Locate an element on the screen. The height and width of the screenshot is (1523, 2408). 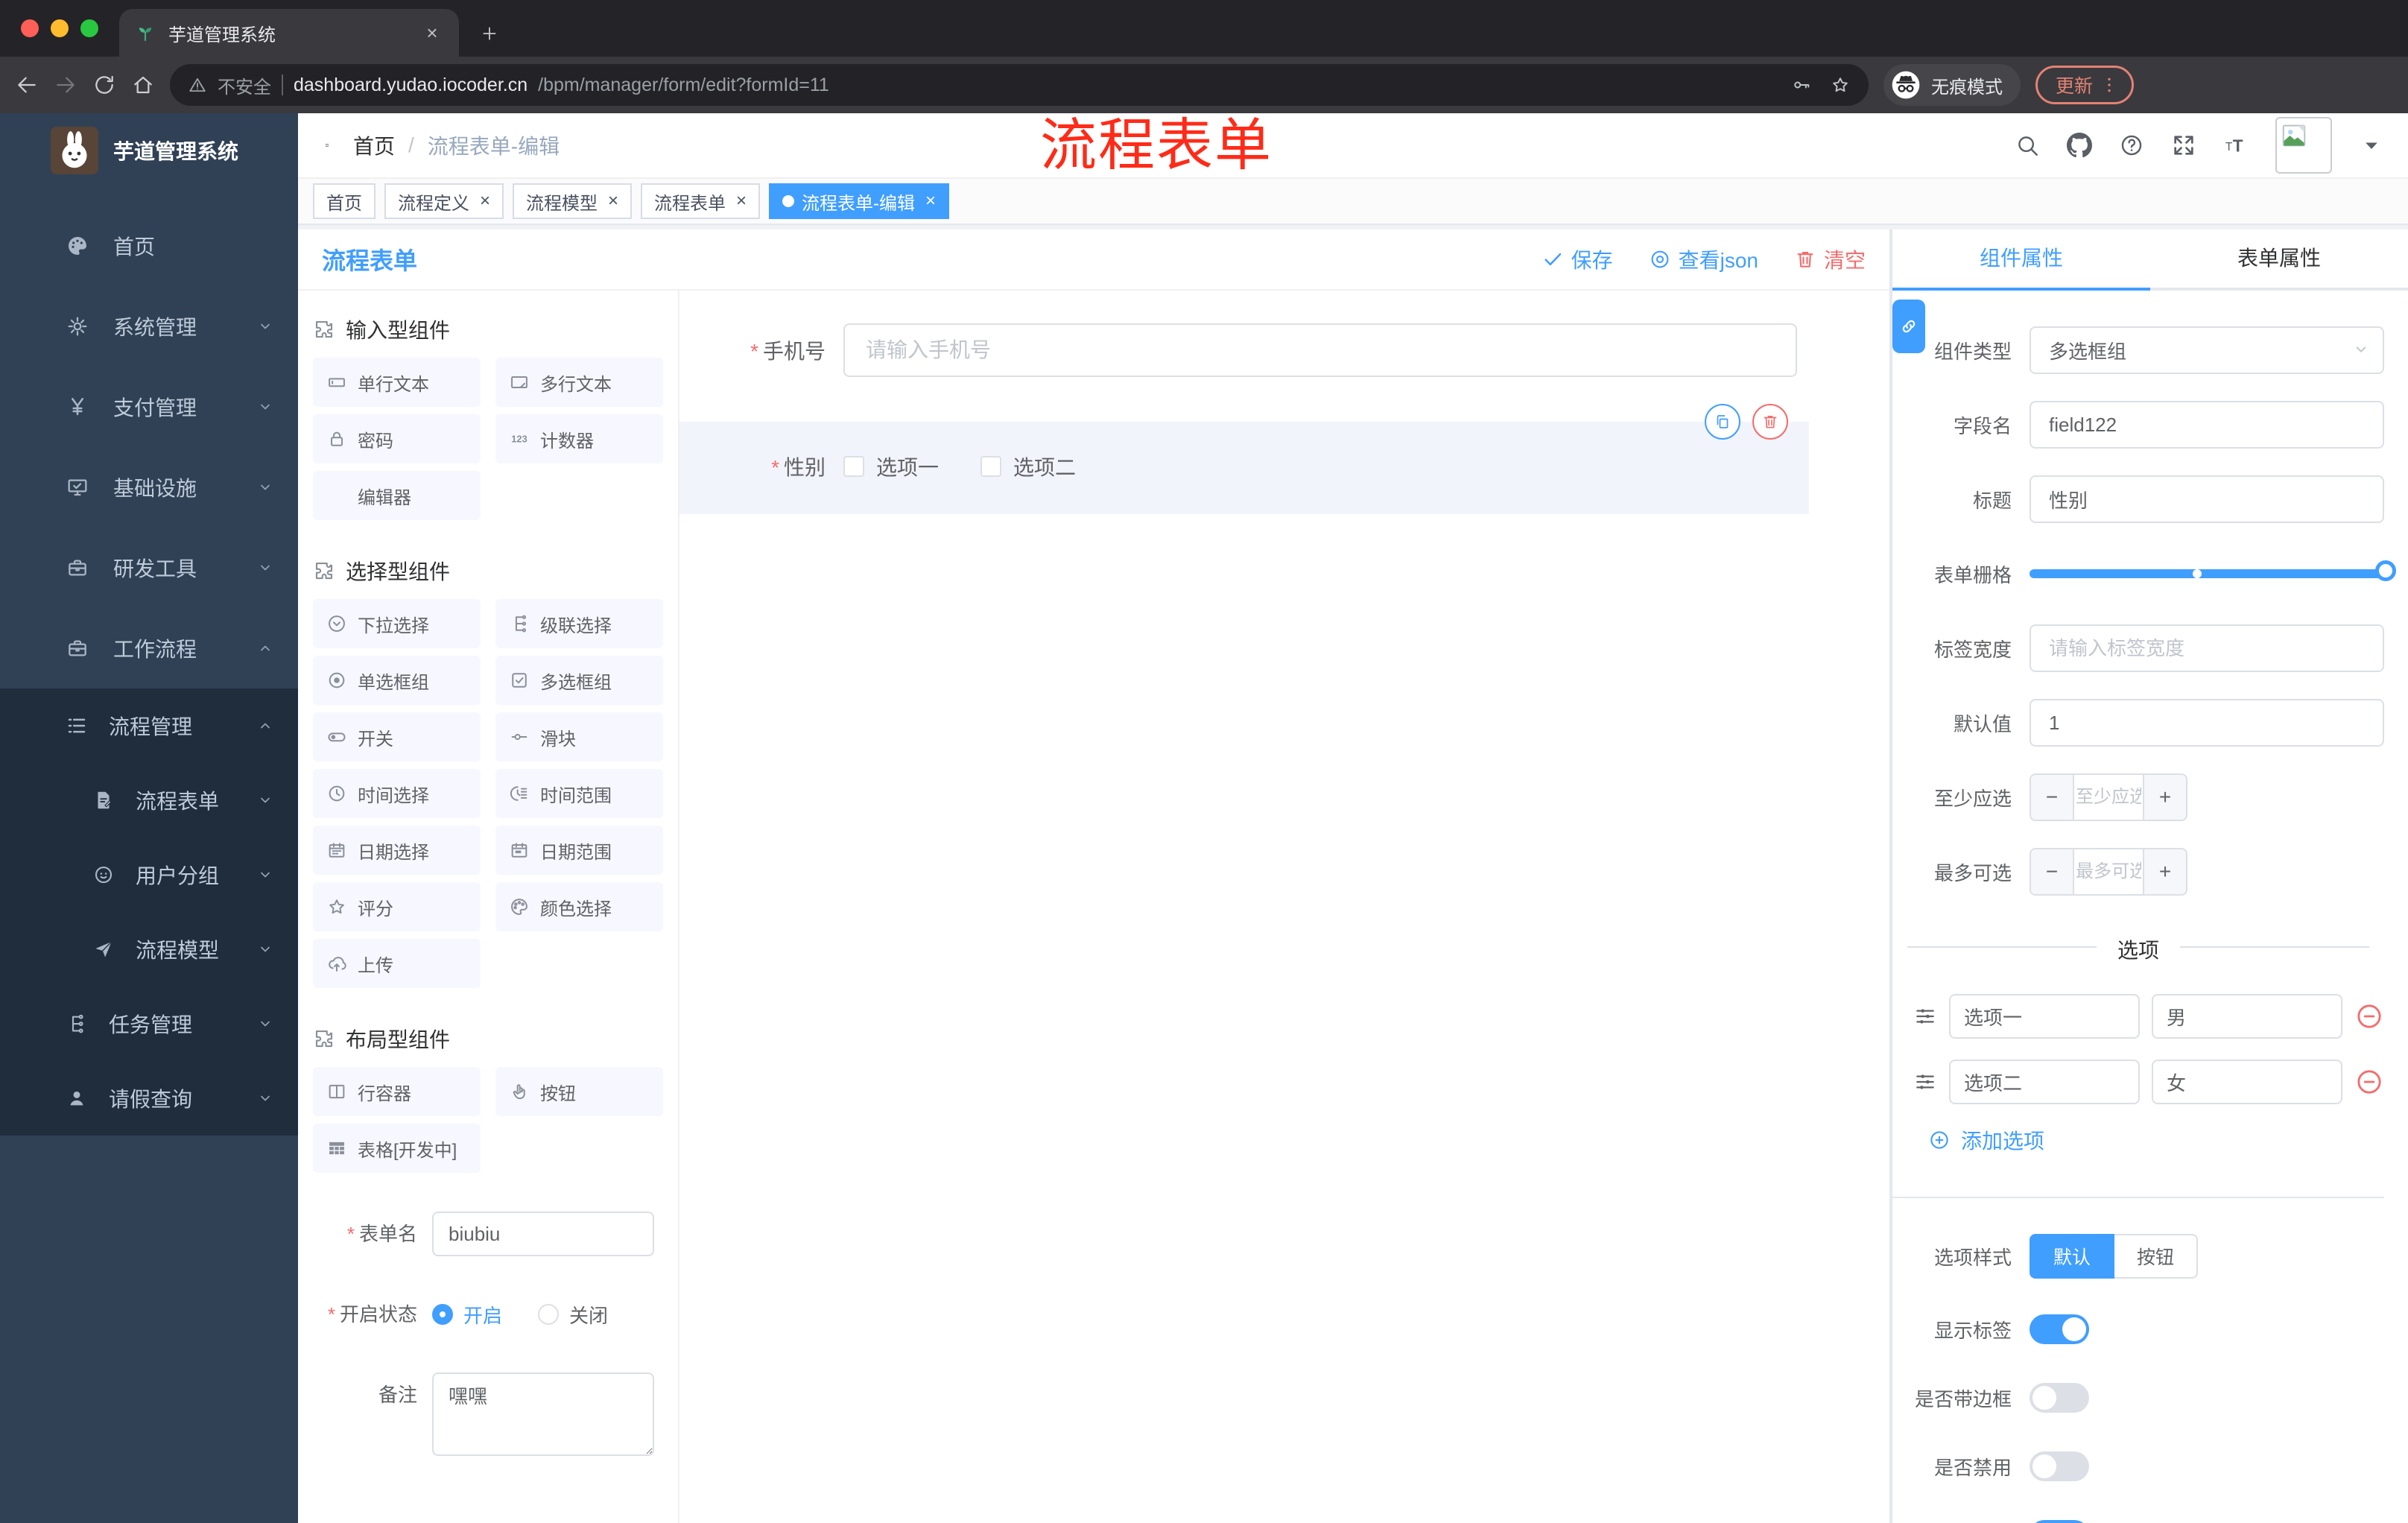
label-width-input is located at coordinates (2207, 648).